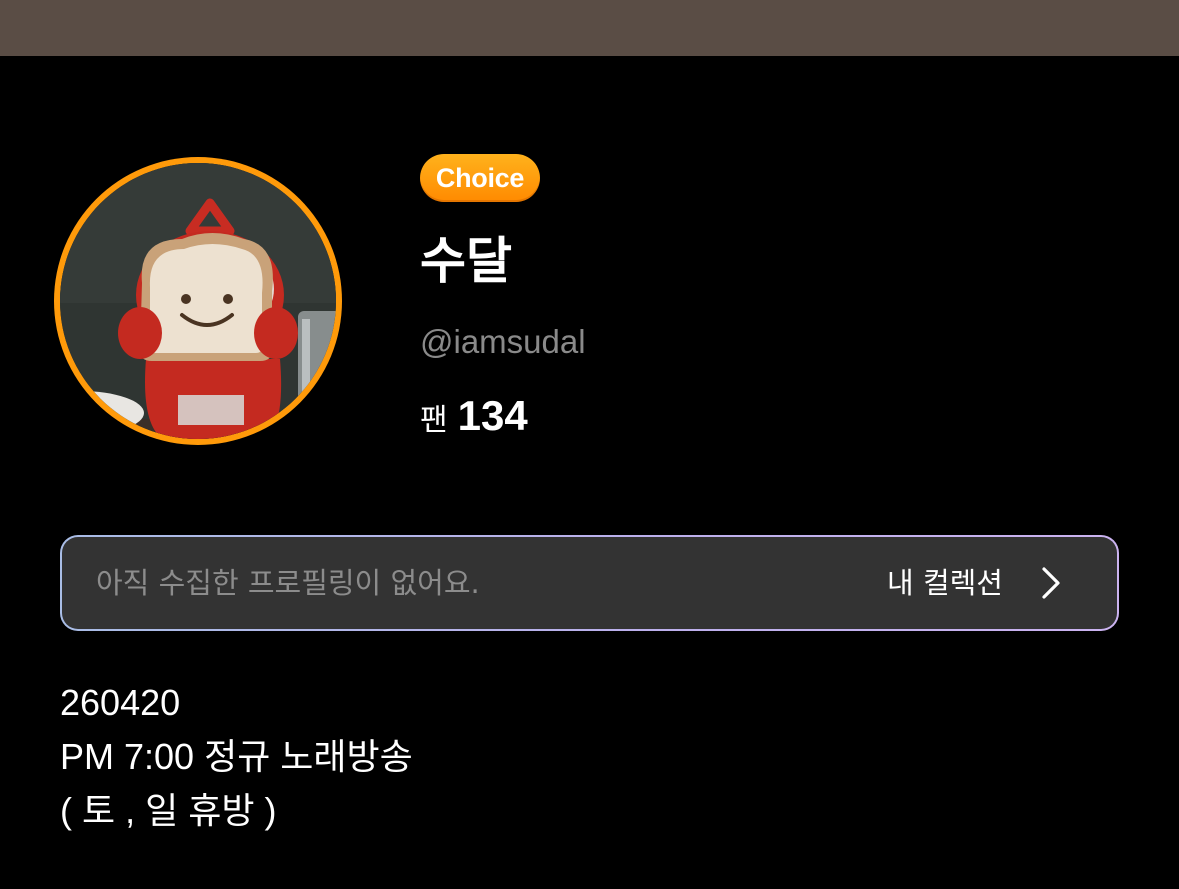 Image resolution: width=1179 pixels, height=889 pixels. What do you see at coordinates (168, 810) in the screenshot?
I see `bio-line-offdays: ( 토 , 일 휴방 )` at bounding box center [168, 810].